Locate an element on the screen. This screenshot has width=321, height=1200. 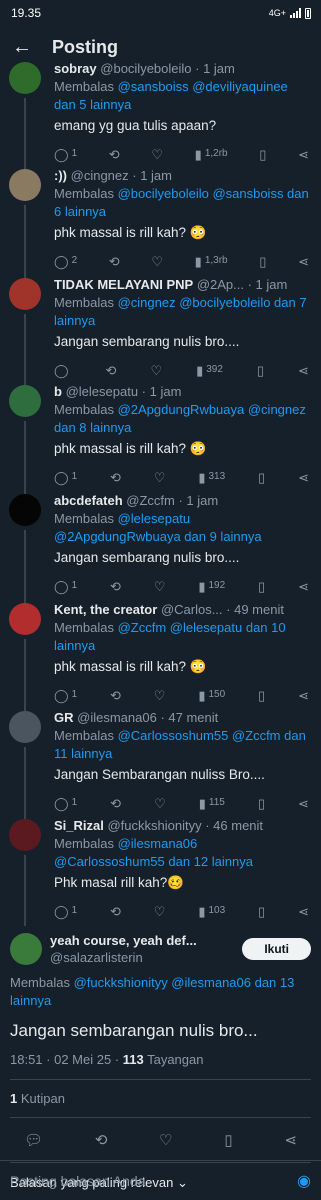
views-button: ▮ 103 is located at coordinates (211, 911).